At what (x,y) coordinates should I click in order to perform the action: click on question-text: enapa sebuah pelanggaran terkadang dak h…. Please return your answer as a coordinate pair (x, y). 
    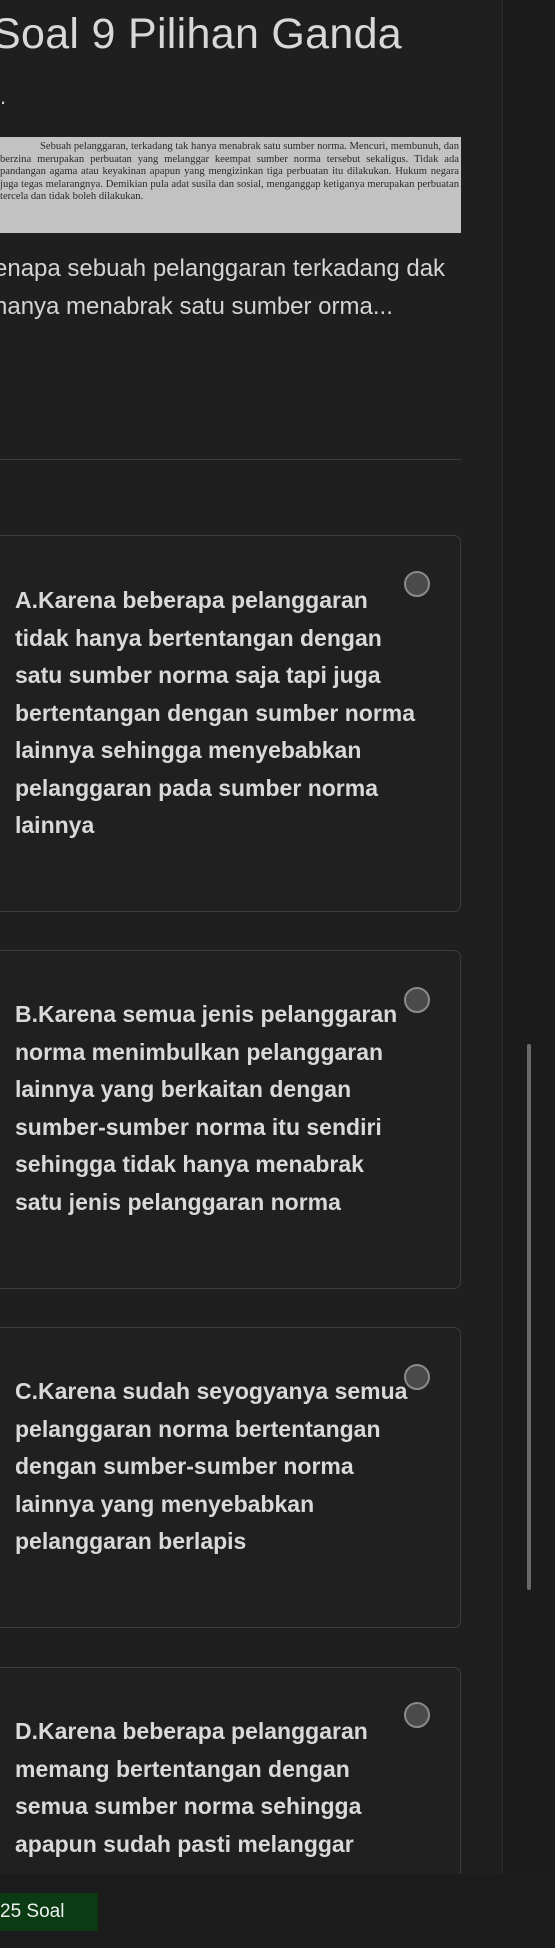
    Looking at the image, I should click on (223, 287).